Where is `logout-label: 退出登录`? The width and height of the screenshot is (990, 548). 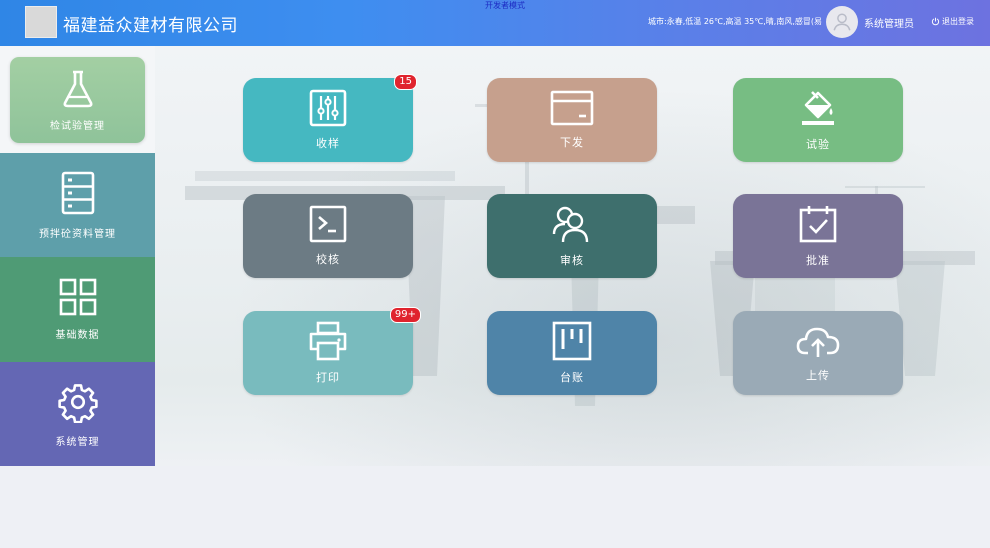
logout-label: 退出登录 is located at coordinates (958, 21).